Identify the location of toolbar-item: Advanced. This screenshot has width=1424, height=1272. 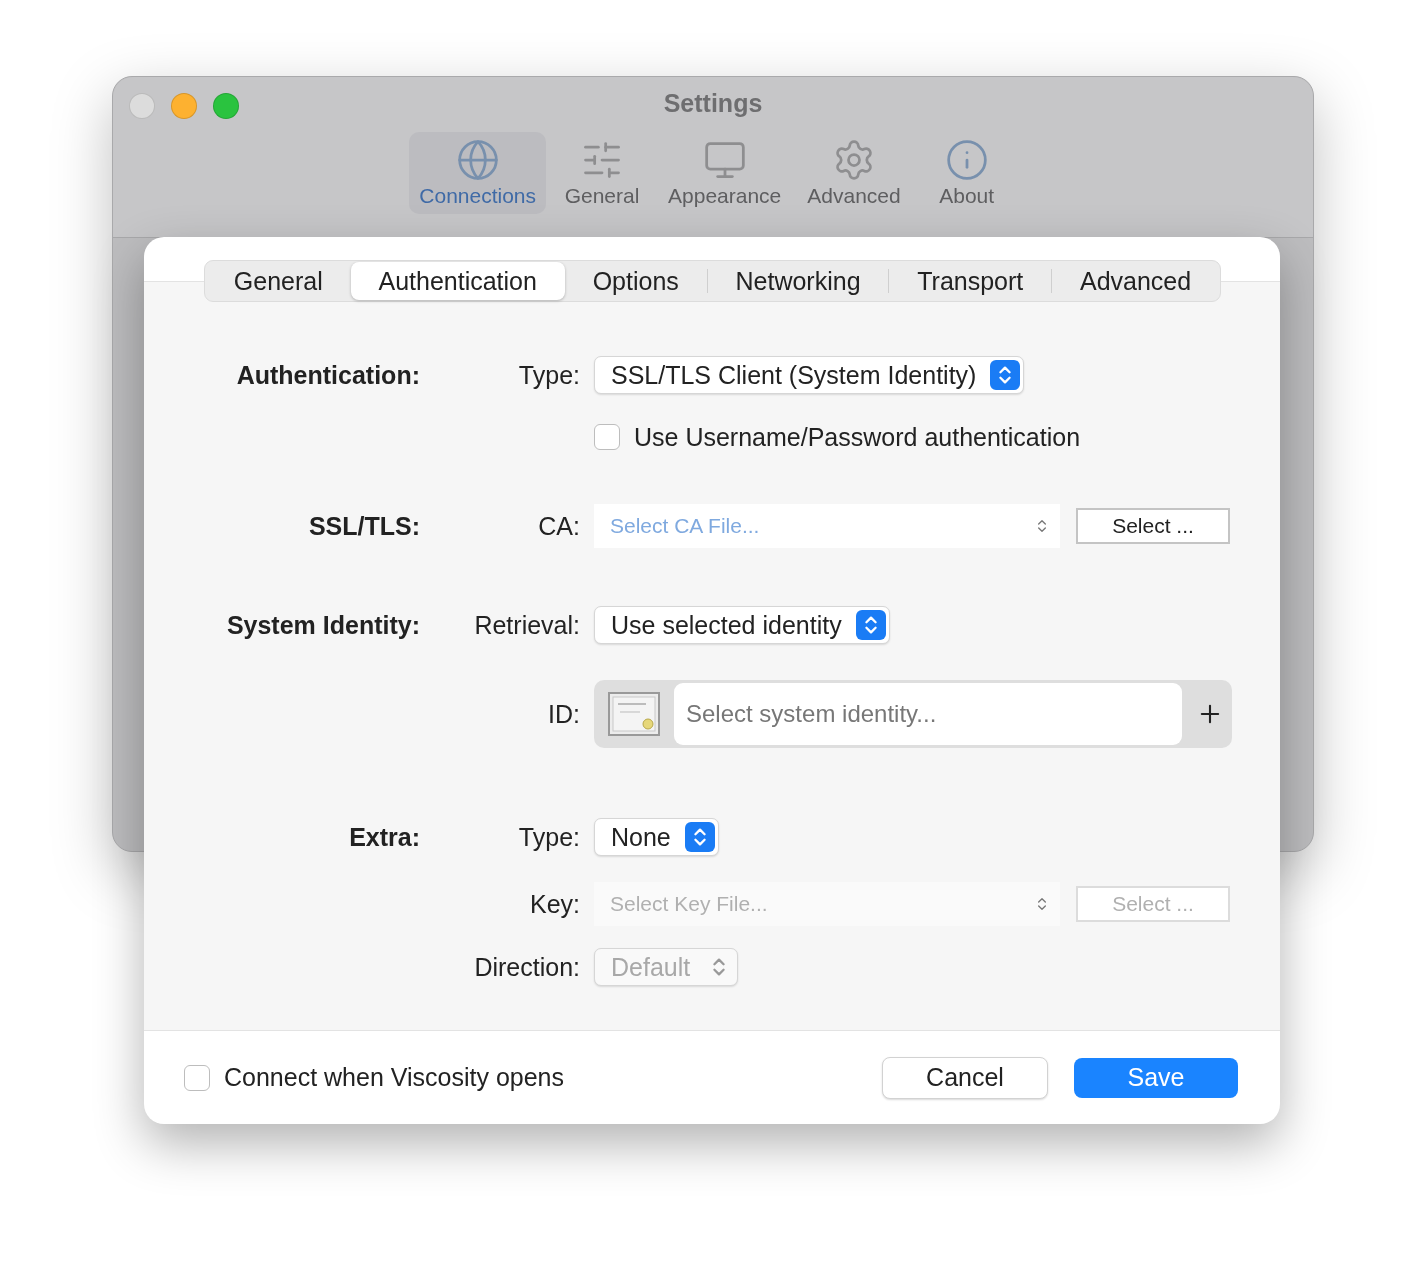
(854, 173).